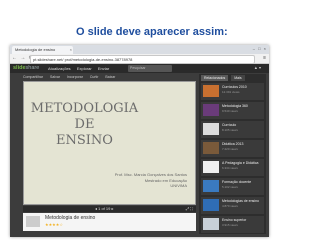 The width and height of the screenshot is (320, 240). I want to click on related-item-views: 6.334 views, so click(230, 168).